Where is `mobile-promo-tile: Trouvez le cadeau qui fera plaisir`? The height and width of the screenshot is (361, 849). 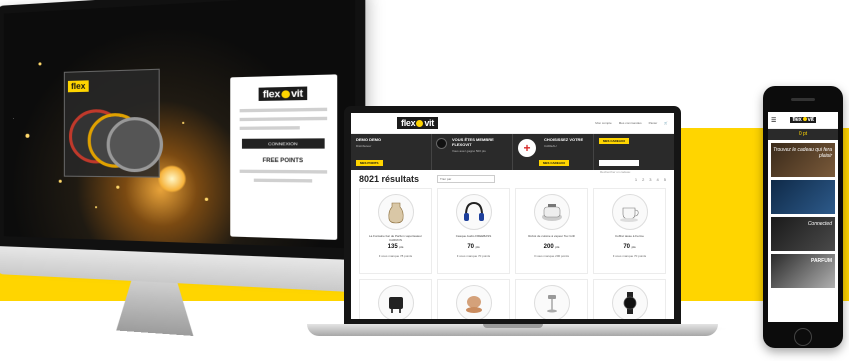 mobile-promo-tile: Trouvez le cadeau qui fera plaisir is located at coordinates (803, 160).